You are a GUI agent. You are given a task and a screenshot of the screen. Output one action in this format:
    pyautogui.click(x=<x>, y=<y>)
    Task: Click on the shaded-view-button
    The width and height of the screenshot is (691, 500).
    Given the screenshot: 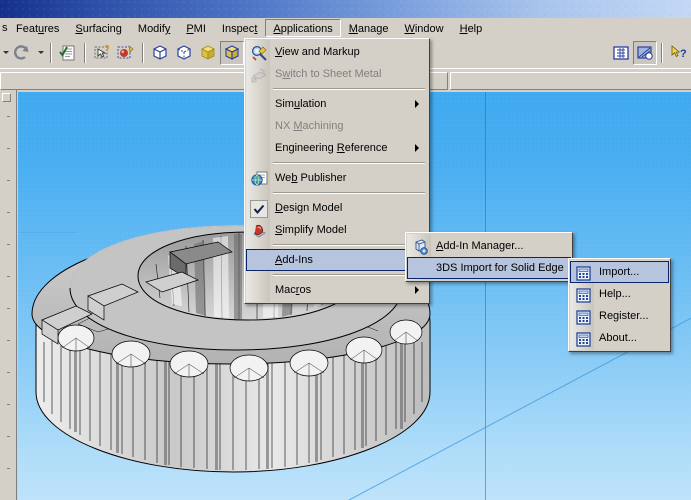 What is the action you would take?
    pyautogui.click(x=160, y=53)
    